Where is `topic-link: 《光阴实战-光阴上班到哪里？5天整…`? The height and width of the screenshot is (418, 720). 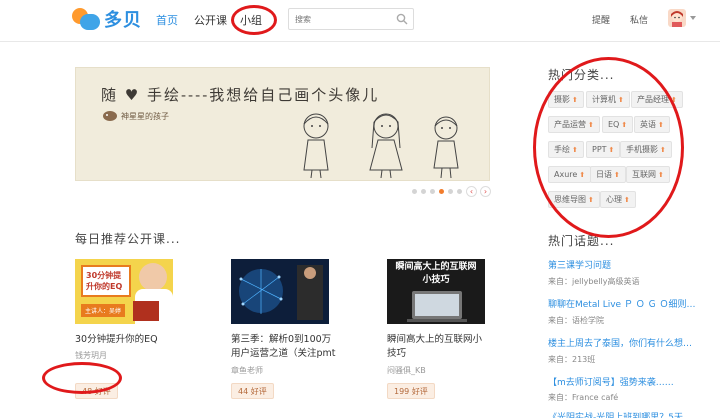
topic-link: 《光阴实战-光阴上班到哪里？5天整… is located at coordinates (623, 414).